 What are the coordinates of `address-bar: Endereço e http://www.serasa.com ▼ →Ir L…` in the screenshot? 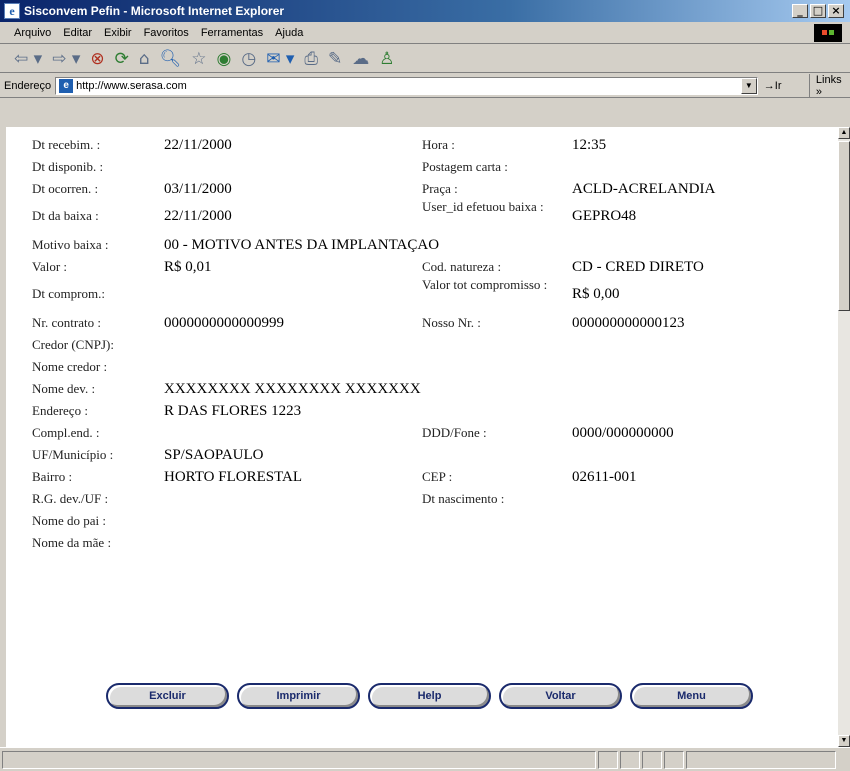 It's located at (425, 85).